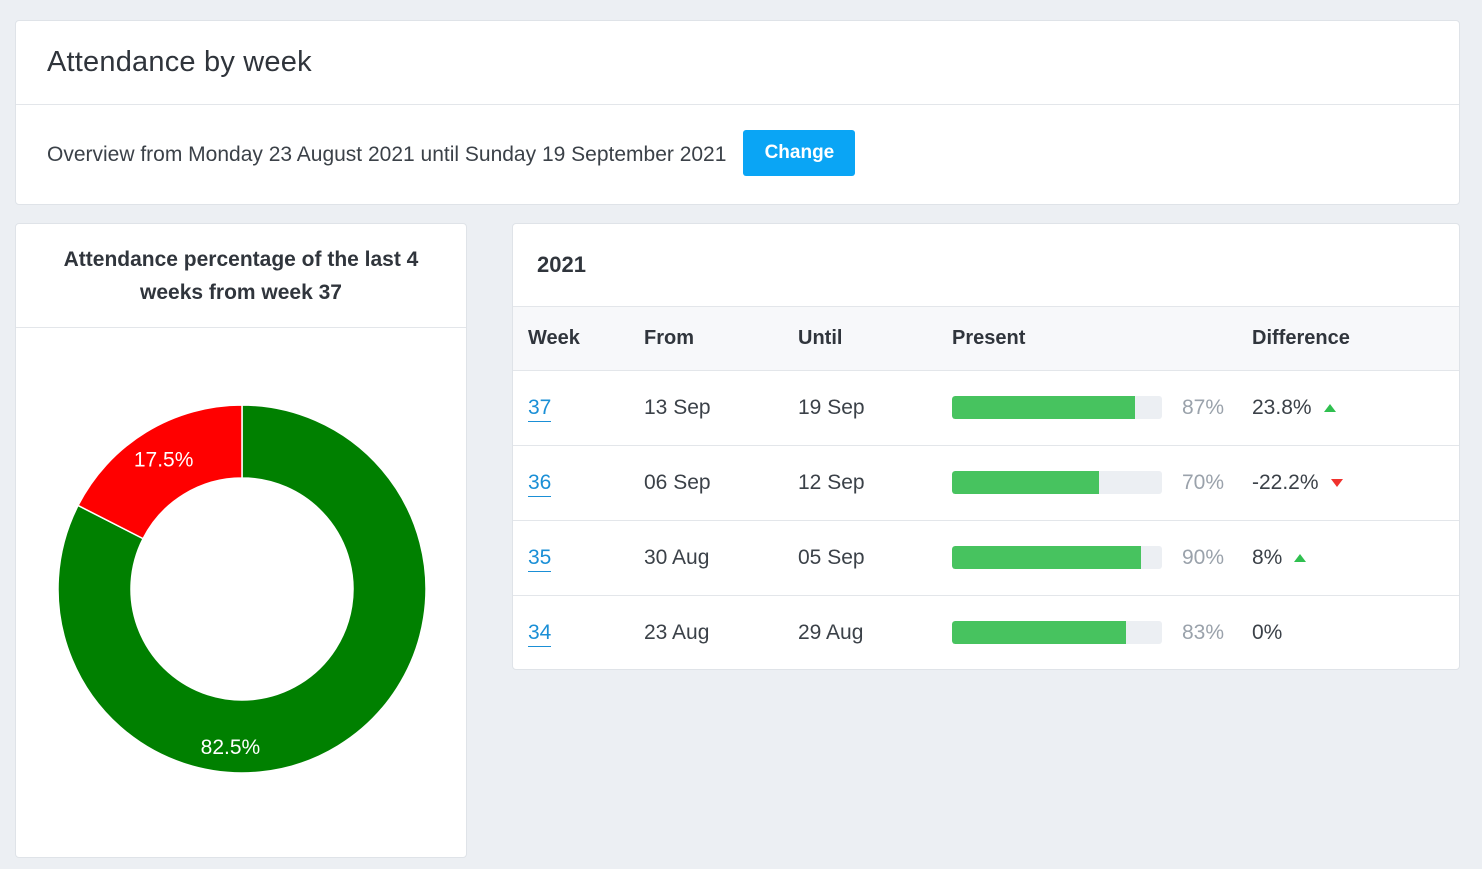 Image resolution: width=1482 pixels, height=869 pixels. Describe the element at coordinates (540, 483) in the screenshot. I see `week-link: 36` at that location.